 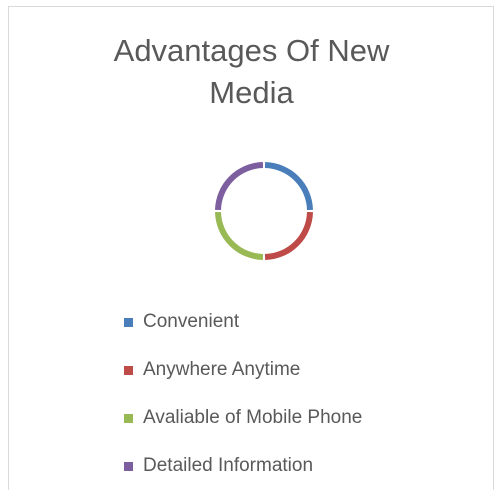 I want to click on legend-label: Avaliable of Mobile Phone, so click(x=253, y=417).